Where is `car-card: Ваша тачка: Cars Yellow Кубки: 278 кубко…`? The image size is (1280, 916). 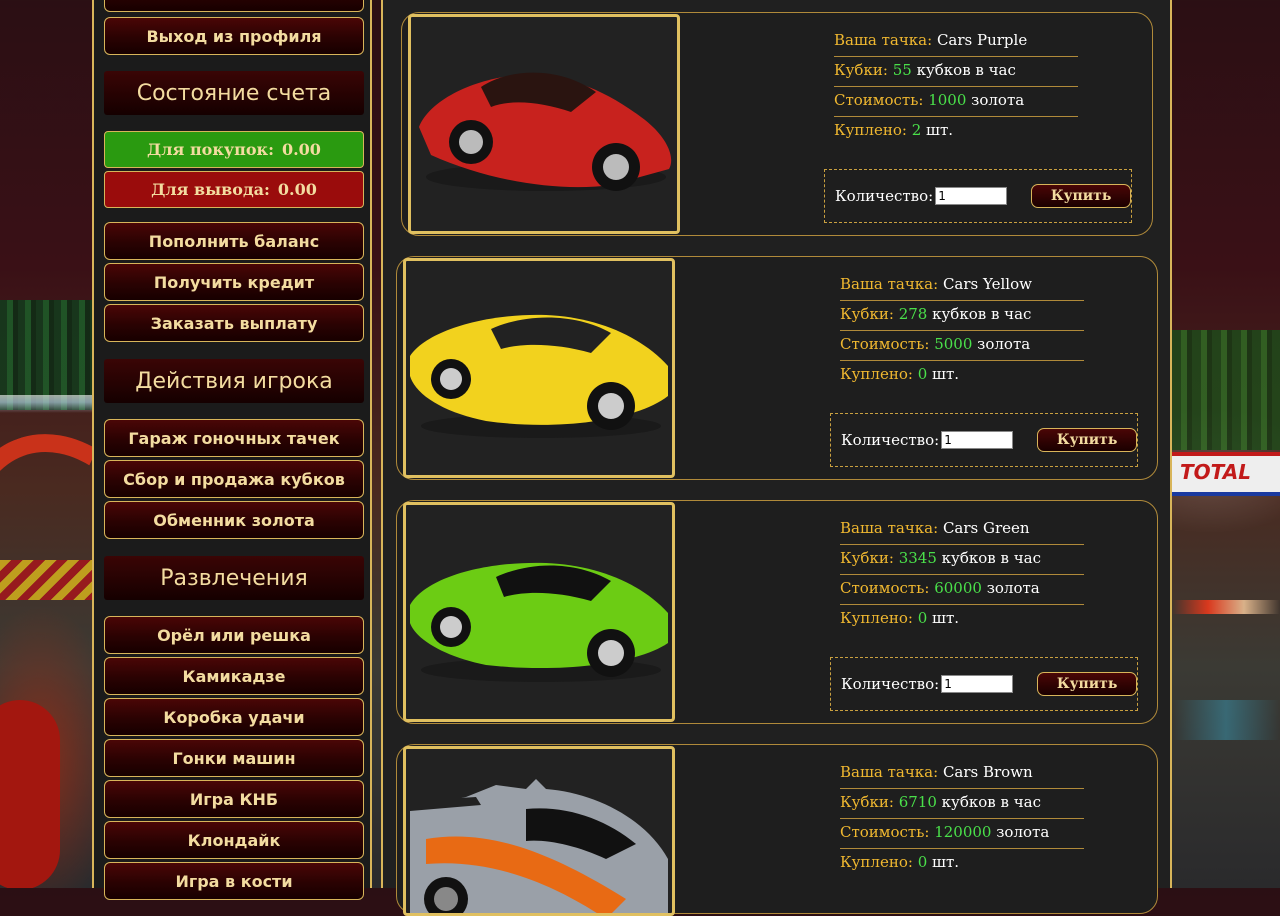
car-card: Ваша тачка: Cars Yellow Кубки: 278 кубко… is located at coordinates (777, 368).